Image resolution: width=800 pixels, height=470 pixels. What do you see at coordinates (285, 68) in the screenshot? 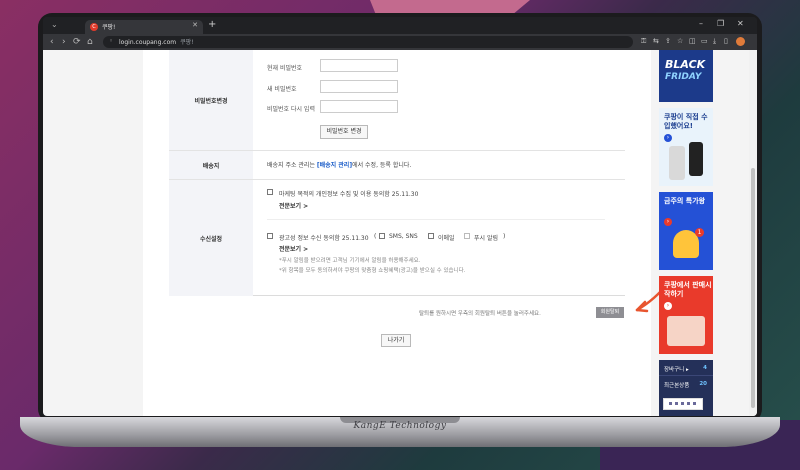
I see `current-password-label: 현재 비밀번호` at bounding box center [285, 68].